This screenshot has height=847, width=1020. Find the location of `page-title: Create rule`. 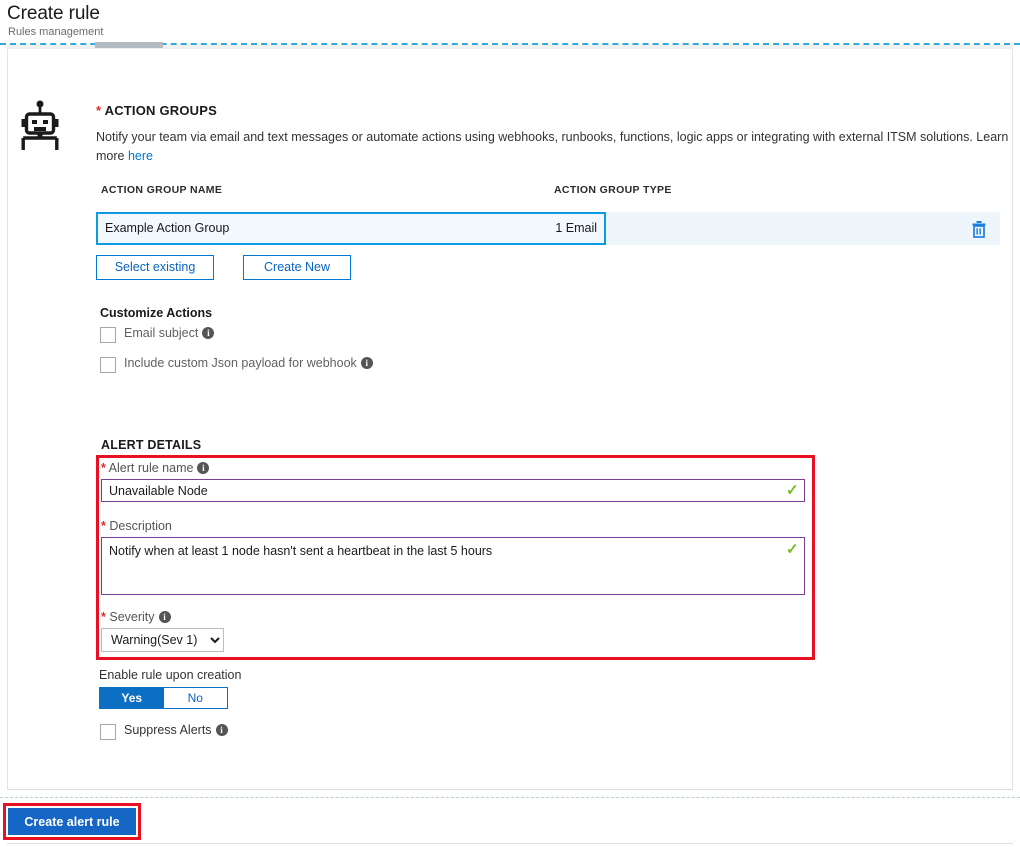

page-title: Create rule is located at coordinates (53, 13).